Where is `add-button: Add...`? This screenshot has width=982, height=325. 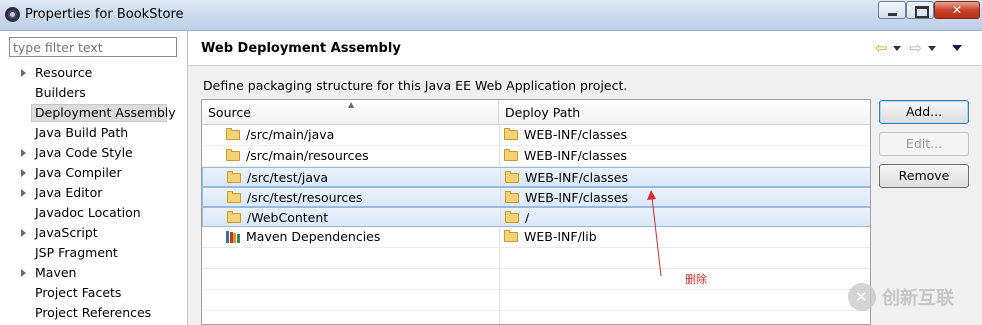
add-button: Add... is located at coordinates (924, 112).